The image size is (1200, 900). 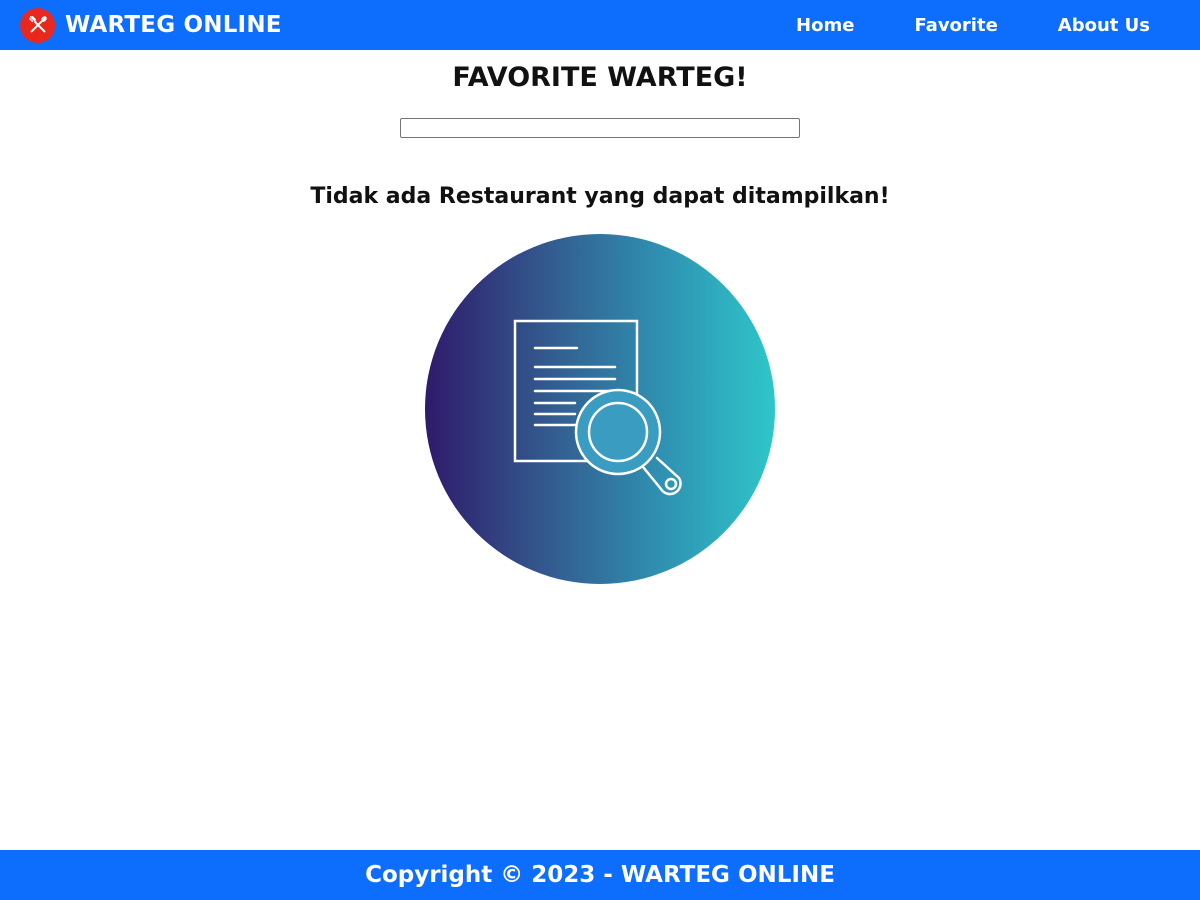 What do you see at coordinates (600, 128) in the screenshot?
I see `search-input` at bounding box center [600, 128].